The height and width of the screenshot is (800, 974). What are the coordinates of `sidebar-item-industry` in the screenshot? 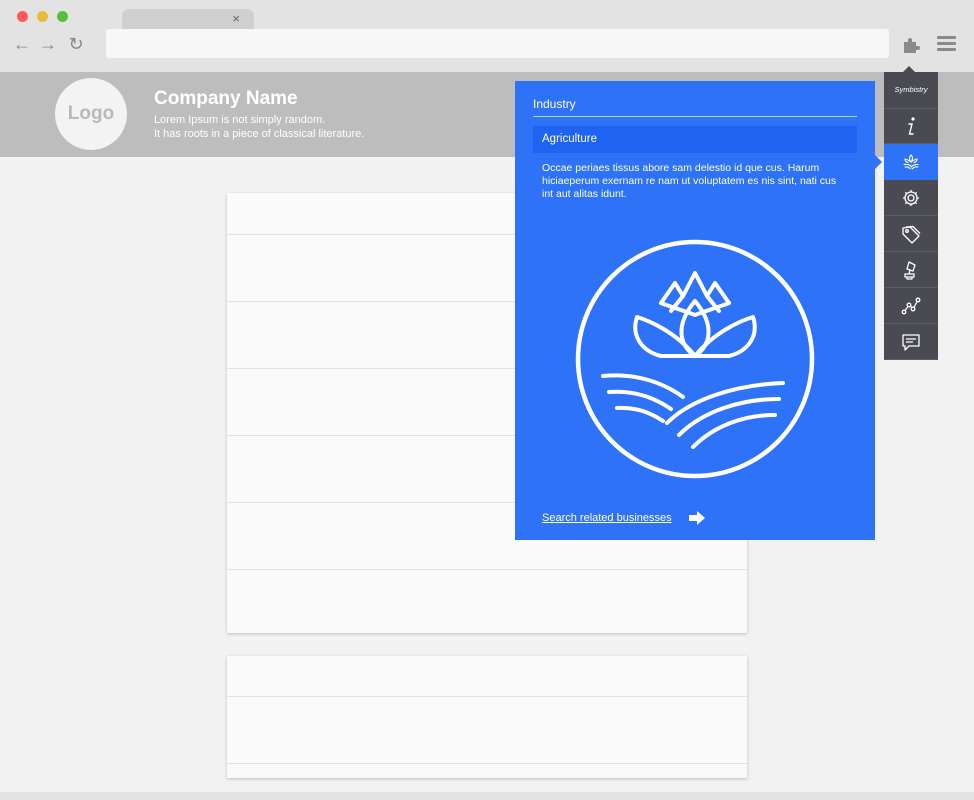 It's located at (911, 162).